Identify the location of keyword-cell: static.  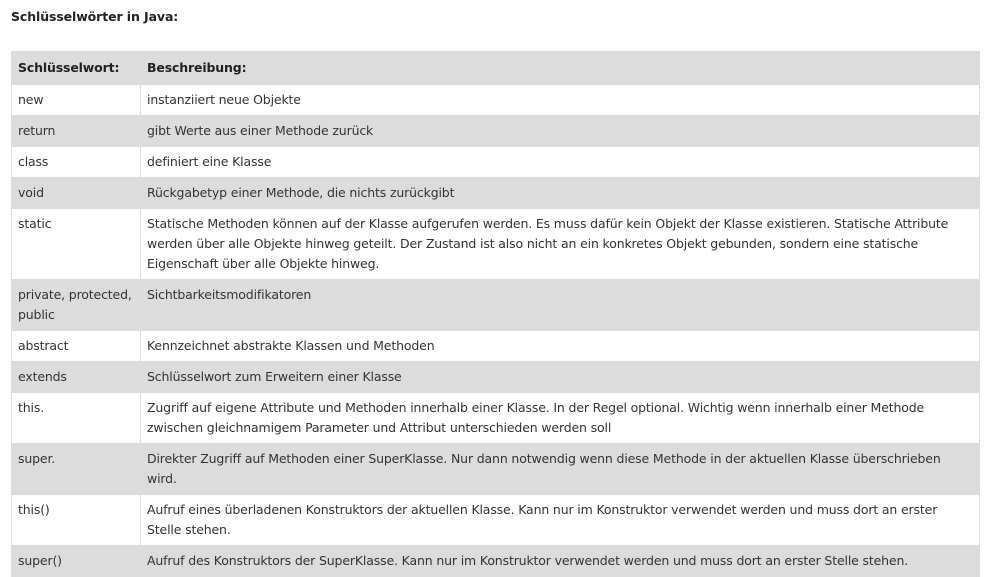
(76, 244).